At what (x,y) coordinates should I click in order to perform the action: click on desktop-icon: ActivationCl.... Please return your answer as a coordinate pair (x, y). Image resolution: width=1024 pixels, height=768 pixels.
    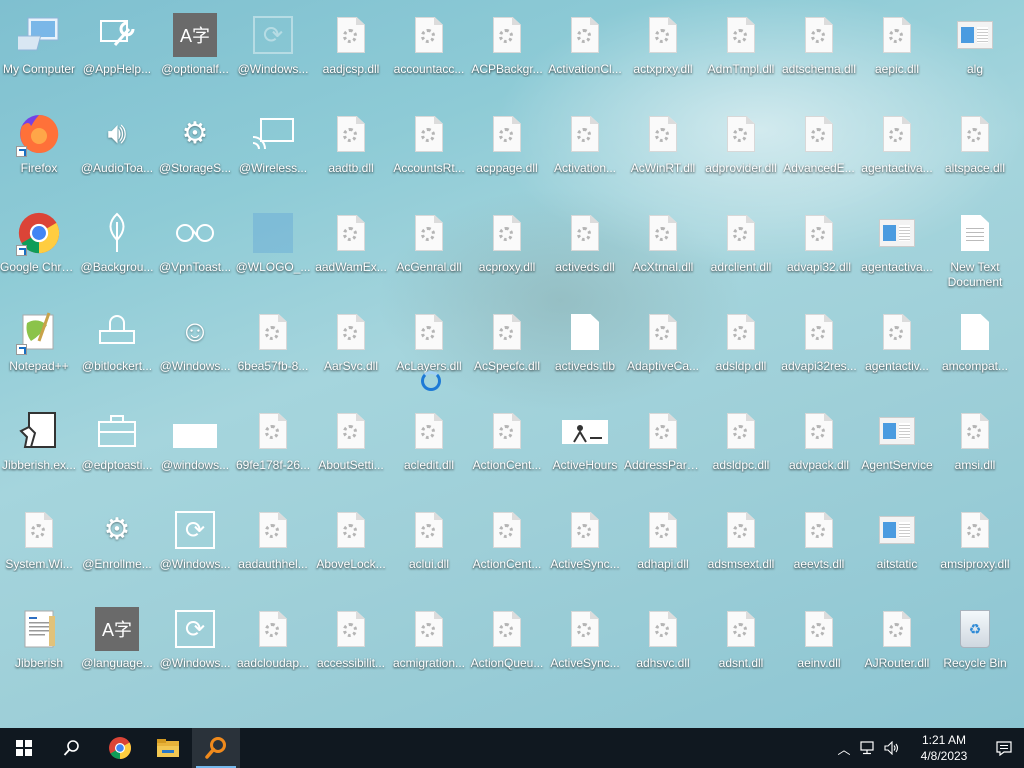
    Looking at the image, I should click on (585, 52).